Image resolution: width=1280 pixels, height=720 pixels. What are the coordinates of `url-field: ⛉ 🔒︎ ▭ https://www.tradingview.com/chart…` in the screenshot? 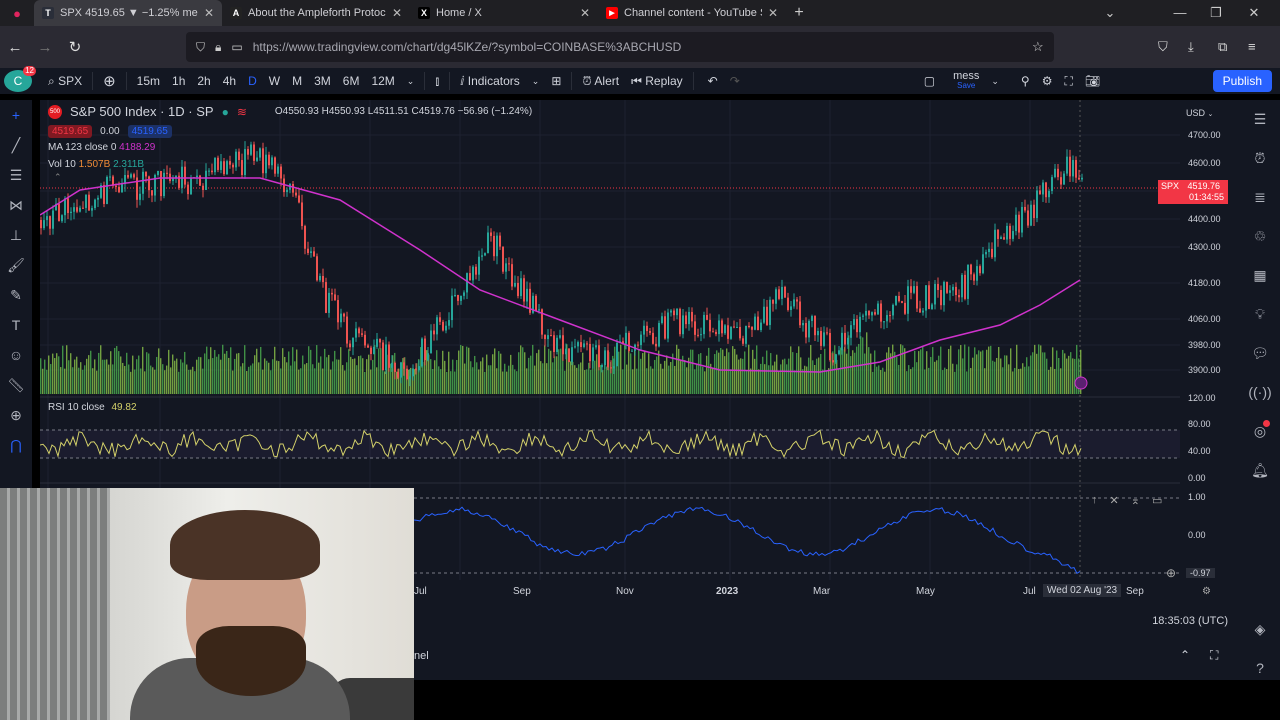 It's located at (620, 47).